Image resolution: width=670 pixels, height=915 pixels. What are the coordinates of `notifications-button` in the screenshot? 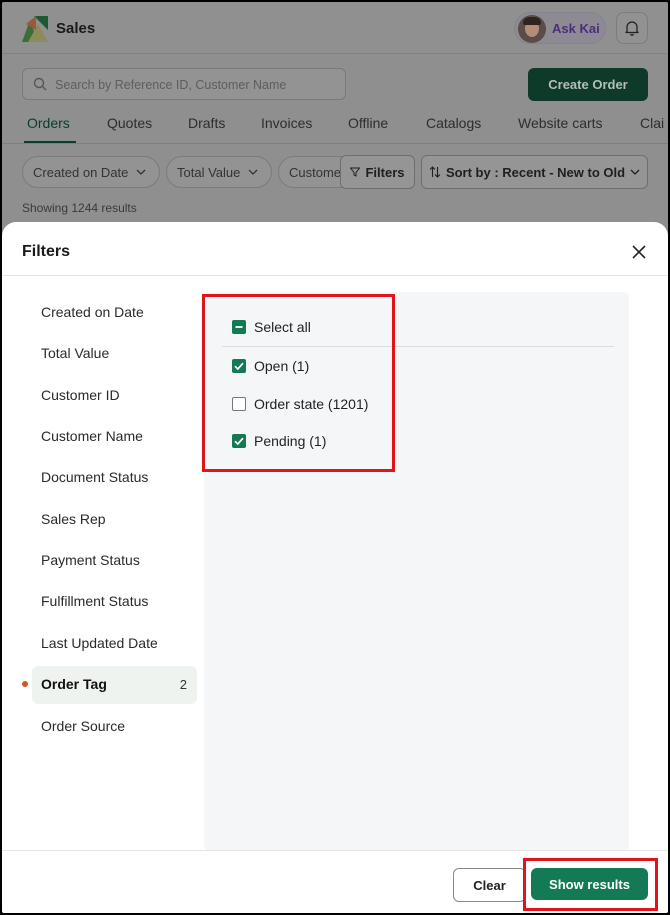 It's located at (632, 28).